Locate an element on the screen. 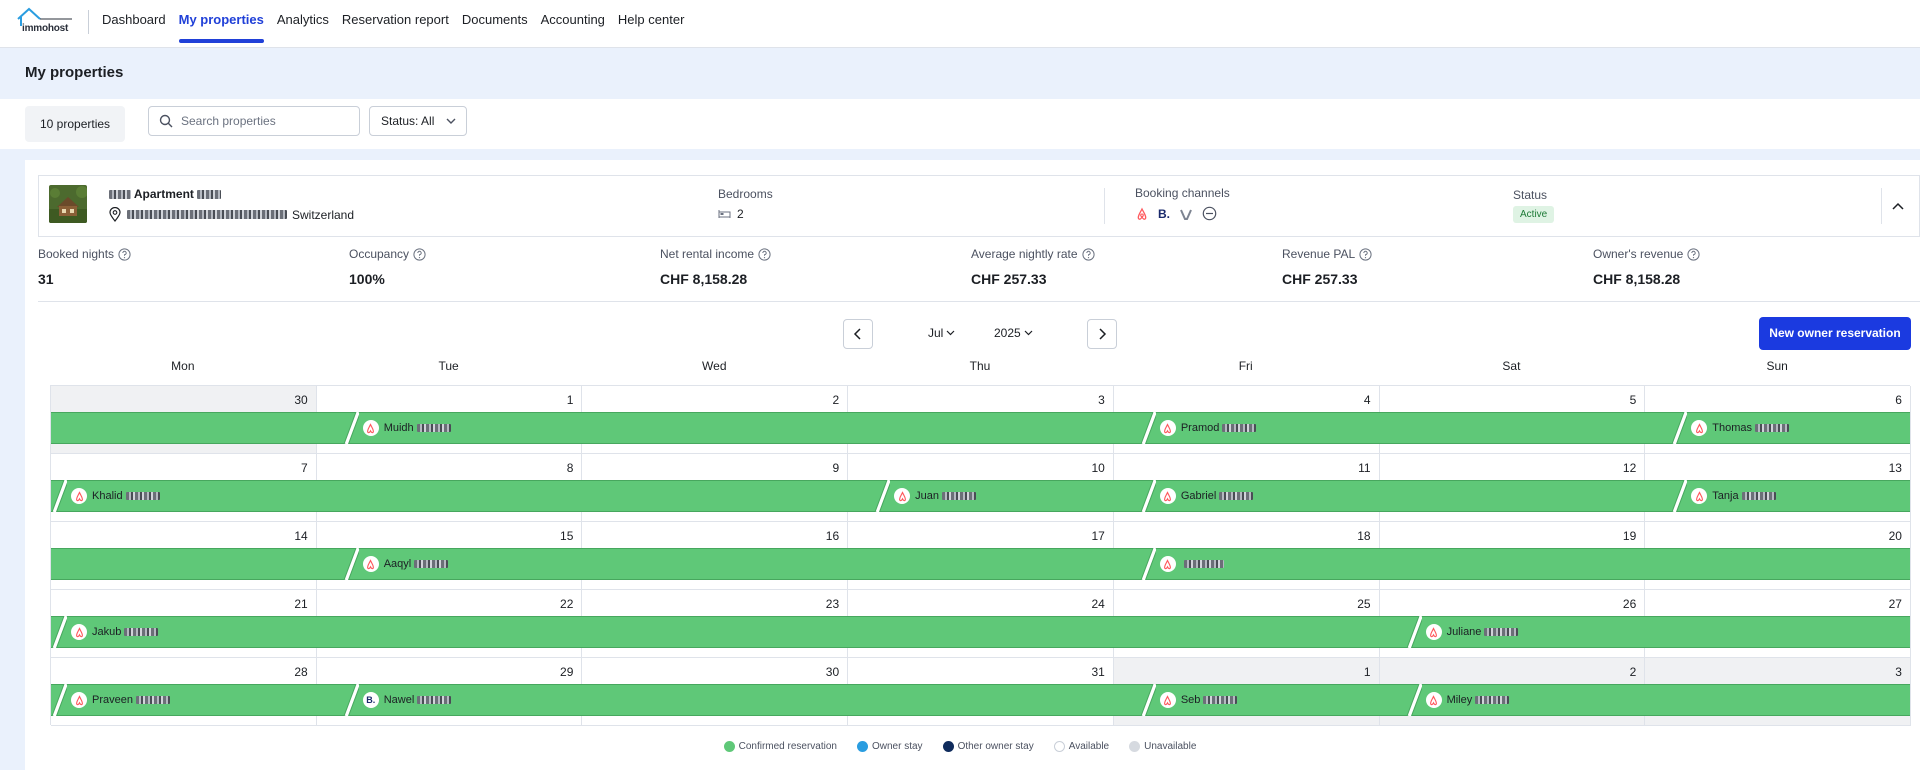  legend-label: Available is located at coordinates (1089, 746).